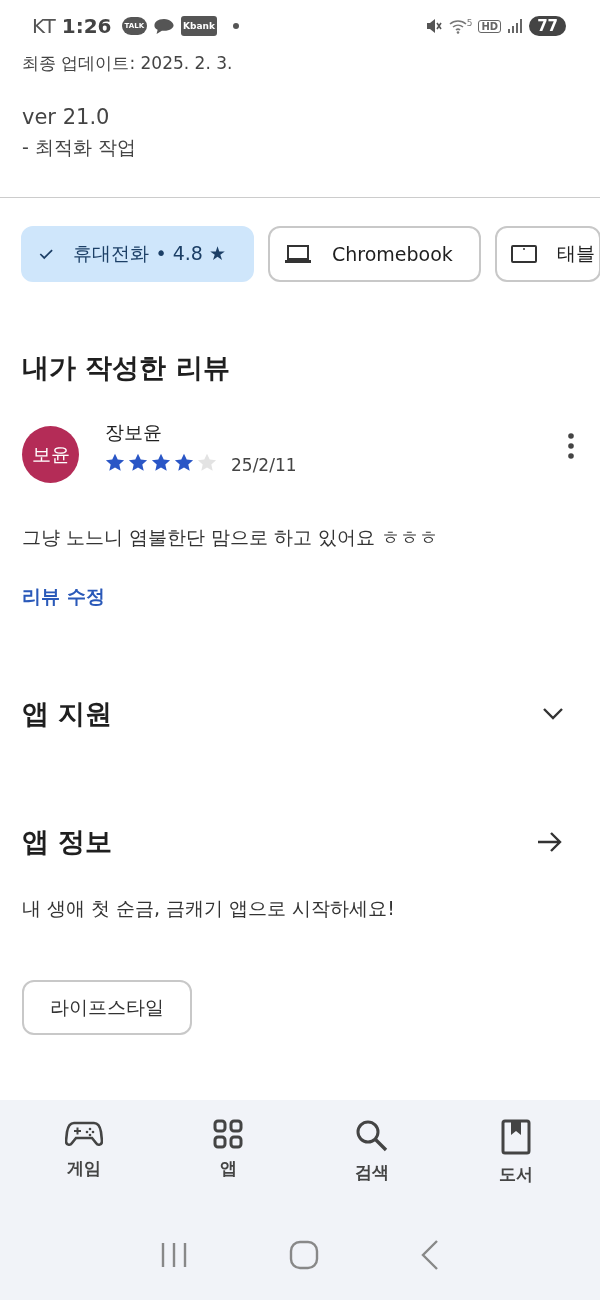 This screenshot has width=600, height=1300. I want to click on battery-indicator: 77, so click(547, 26).